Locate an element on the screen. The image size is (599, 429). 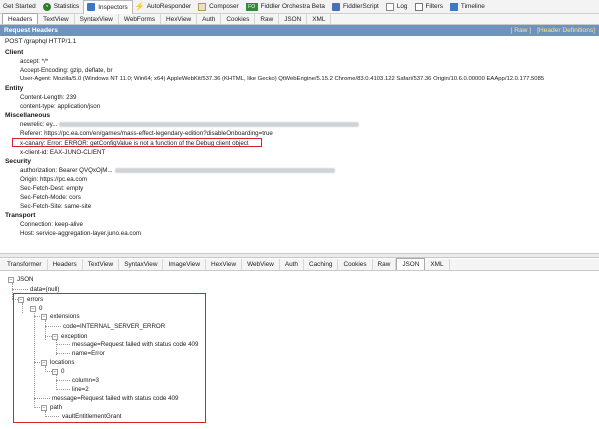
tab-inspectors: Inspectors is located at coordinates (108, 7).